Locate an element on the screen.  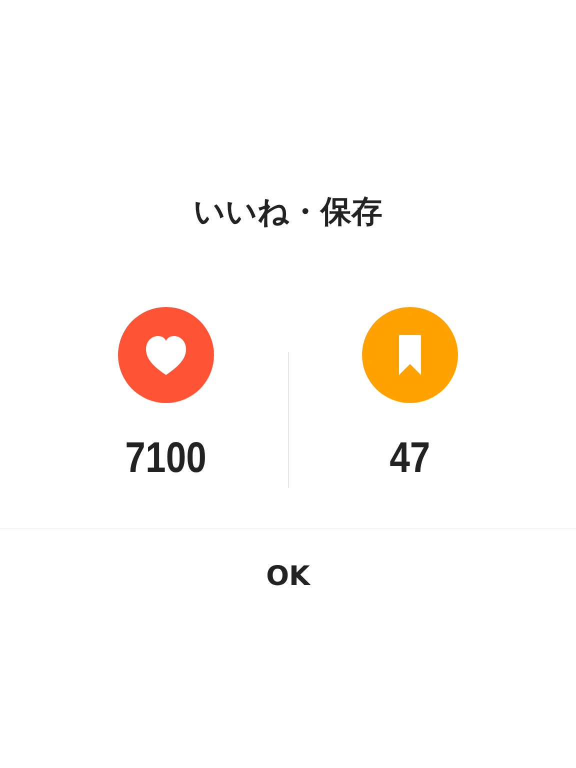
dialog-title: いいね・保存 is located at coordinates (288, 212).